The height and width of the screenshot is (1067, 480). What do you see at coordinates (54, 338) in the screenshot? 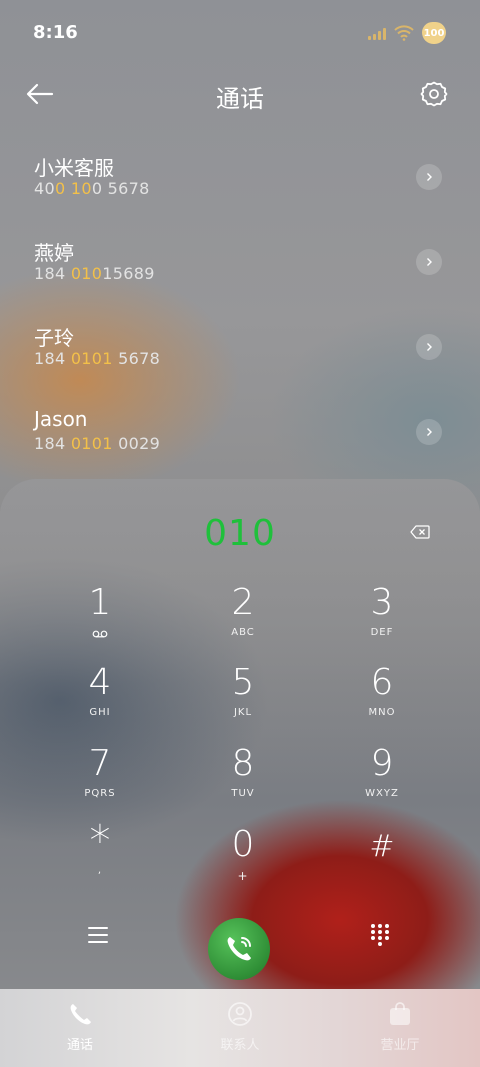
I see `contact-name: 子玲` at bounding box center [54, 338].